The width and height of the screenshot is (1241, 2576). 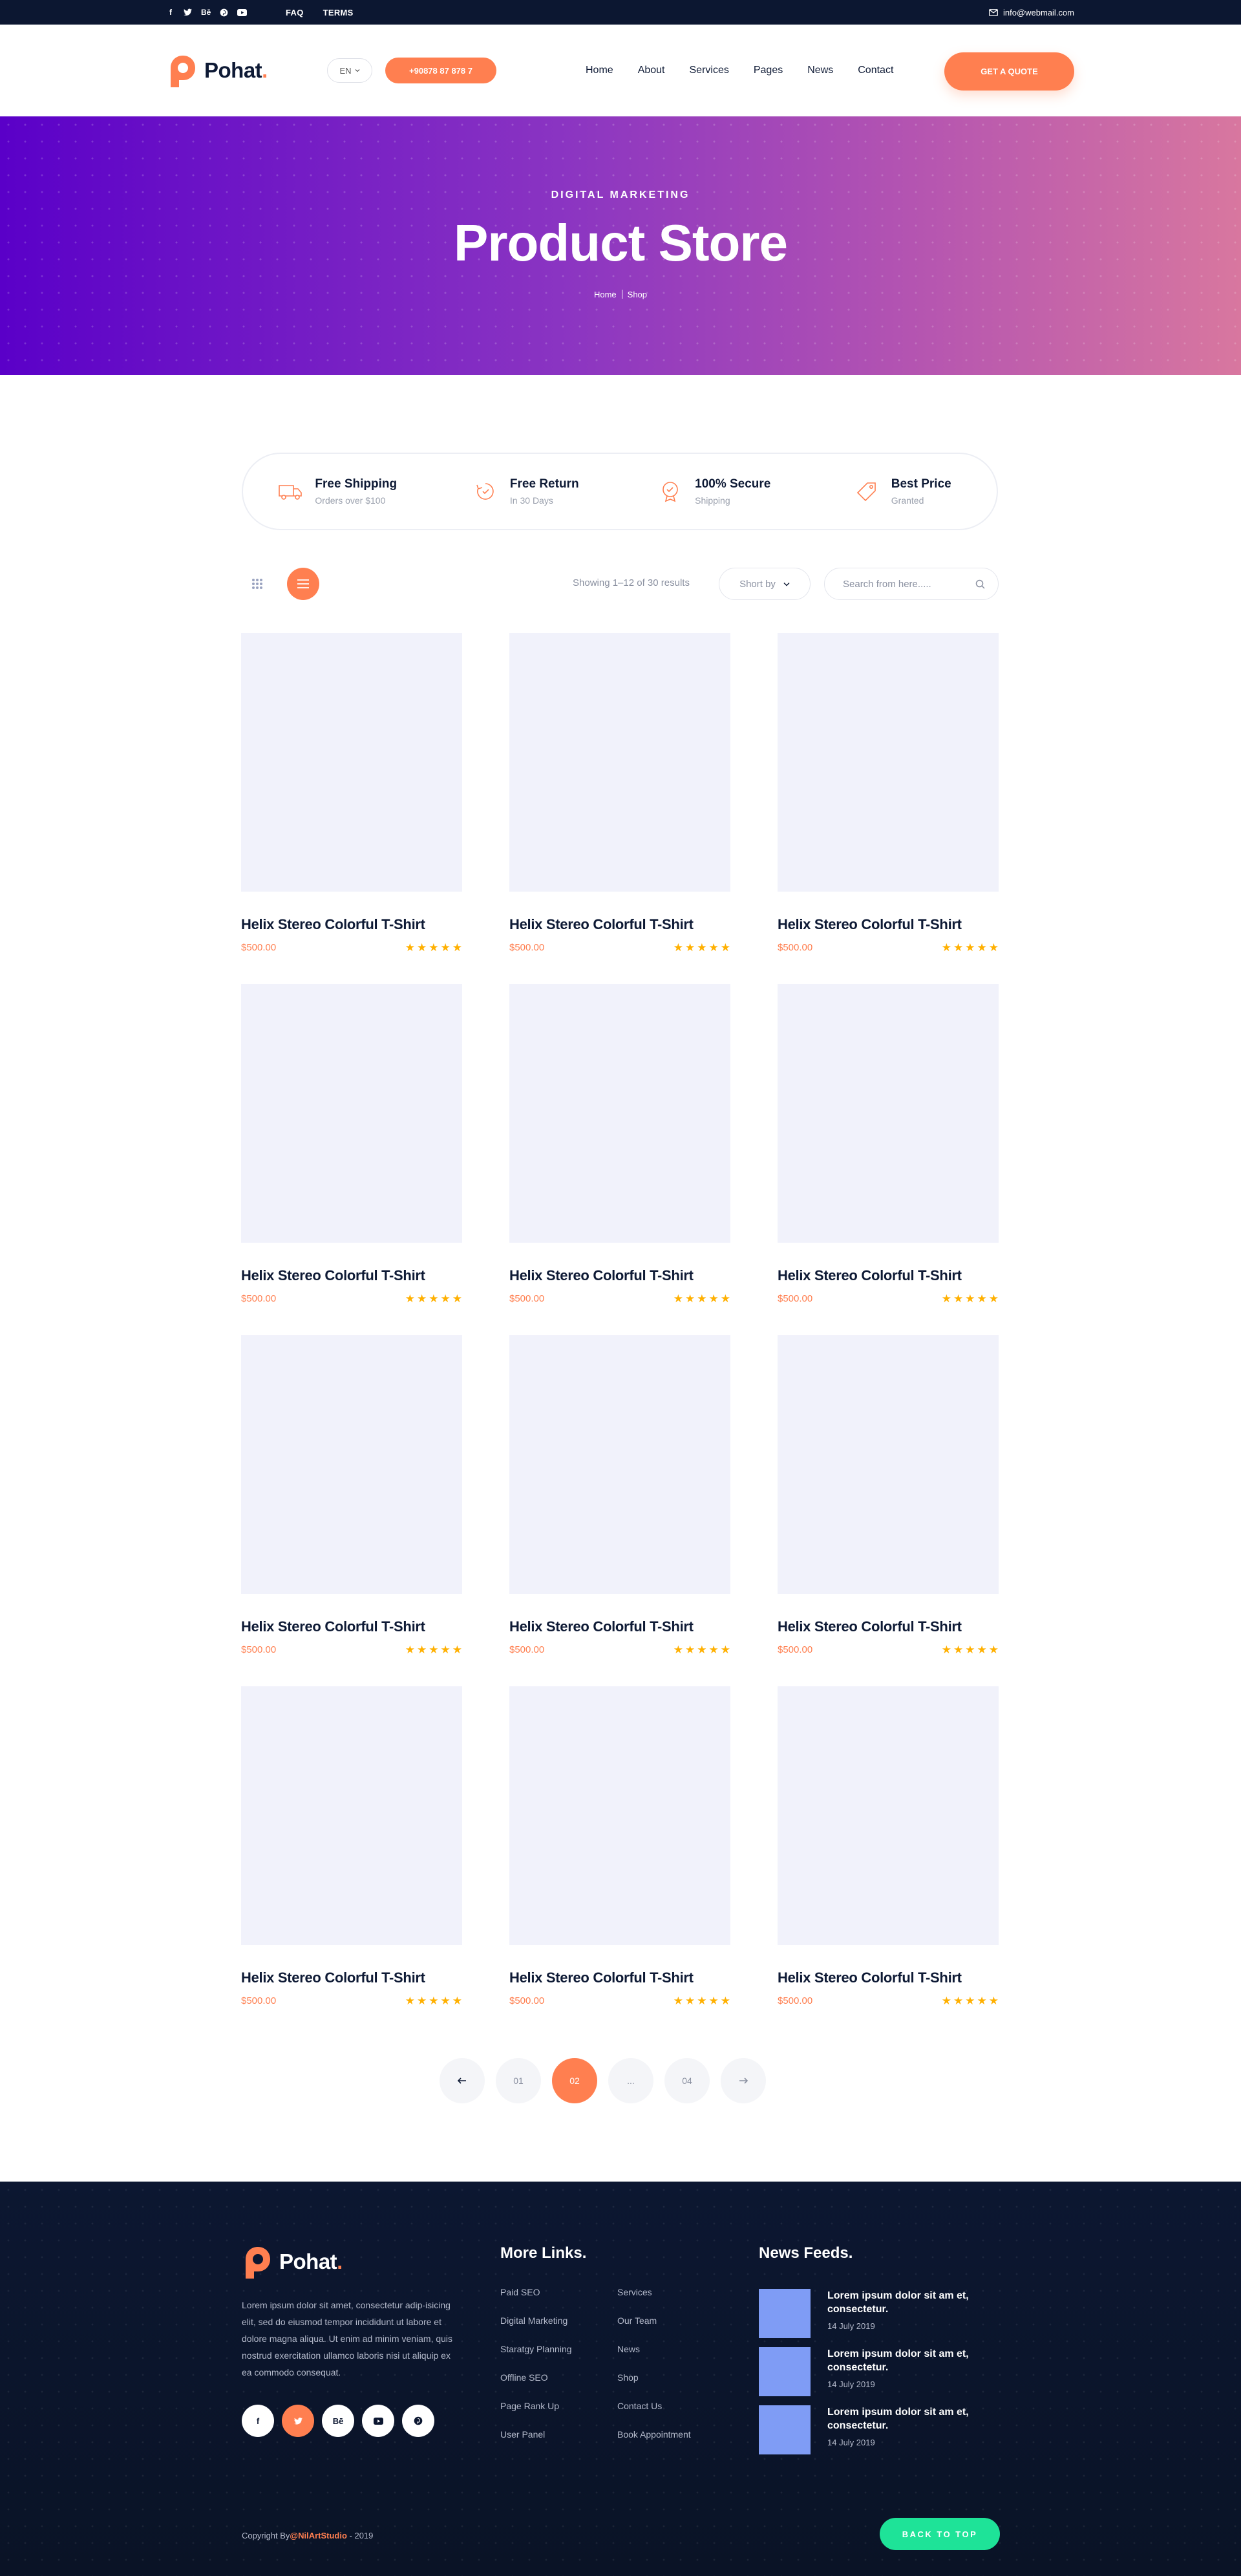 I want to click on page-button-02: 02, so click(x=574, y=2080).